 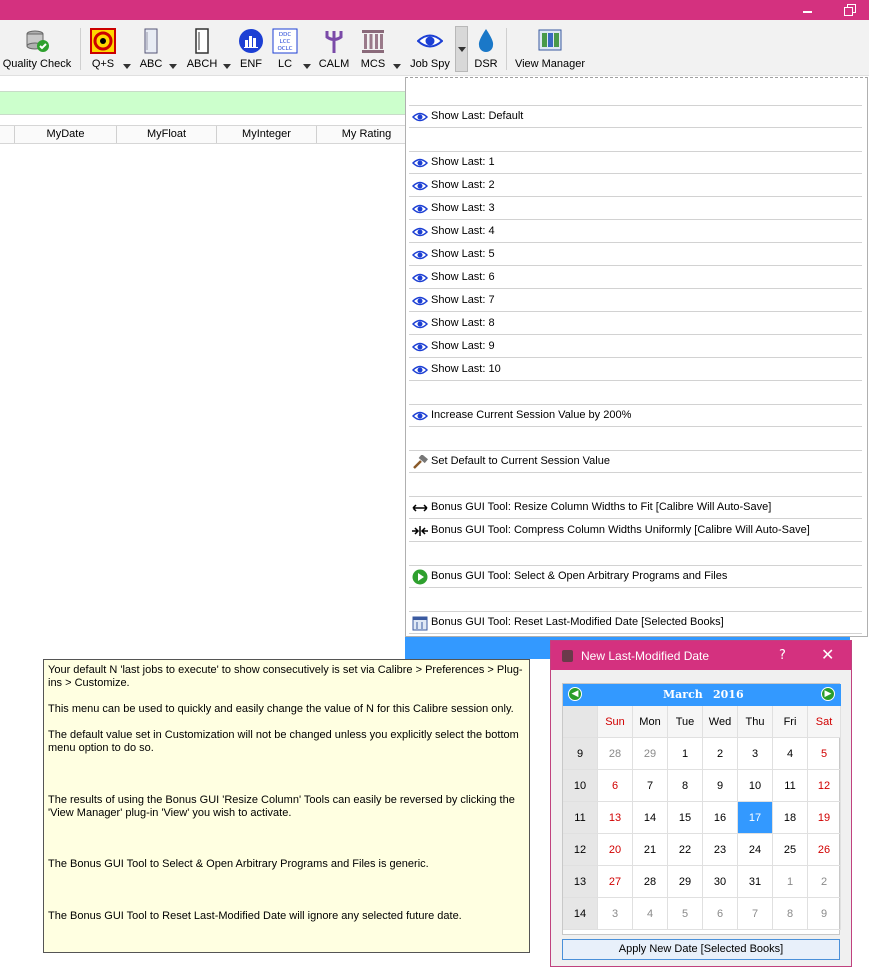 I want to click on menu-item-increase-session-value: Increase Current Session Value by 200%, so click(x=635, y=416).